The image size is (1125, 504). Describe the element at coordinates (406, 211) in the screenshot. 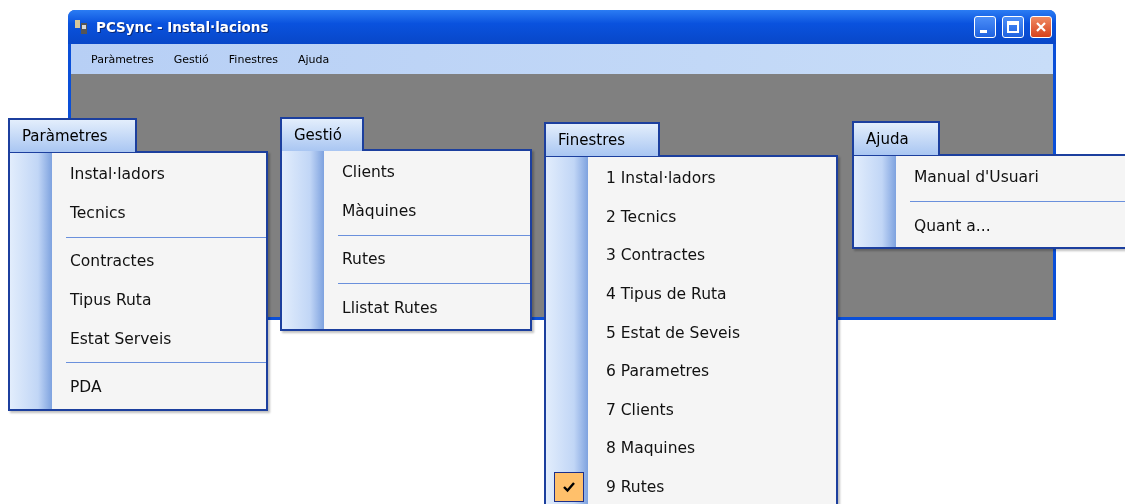

I see `menu-item: Màquines` at that location.